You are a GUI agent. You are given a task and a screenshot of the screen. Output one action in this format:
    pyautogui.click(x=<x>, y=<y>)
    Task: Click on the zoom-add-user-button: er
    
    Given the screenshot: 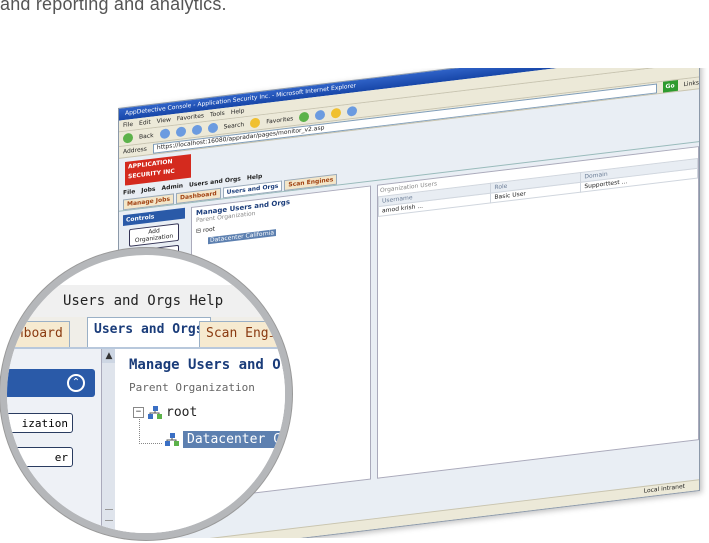 What is the action you would take?
    pyautogui.click(x=40, y=457)
    